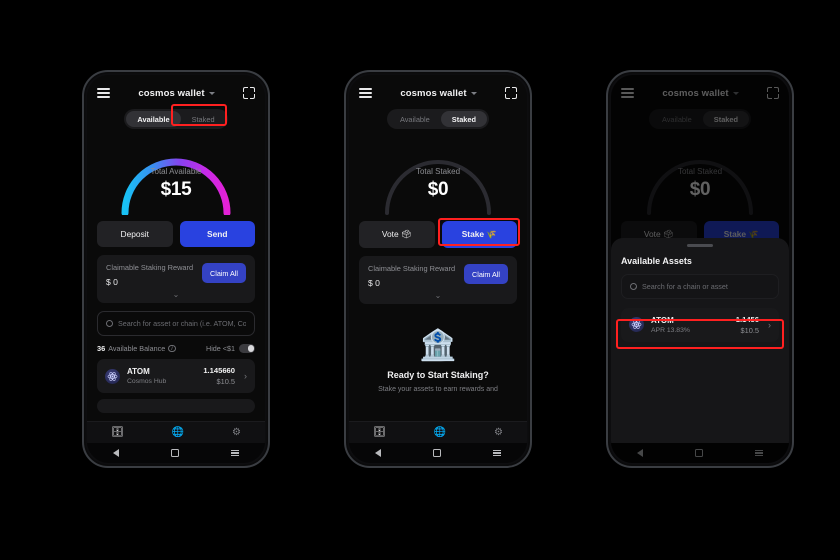 This screenshot has height=560, width=840. What do you see at coordinates (397, 234) in the screenshot?
I see `vote-button: Vote 🗳` at bounding box center [397, 234].